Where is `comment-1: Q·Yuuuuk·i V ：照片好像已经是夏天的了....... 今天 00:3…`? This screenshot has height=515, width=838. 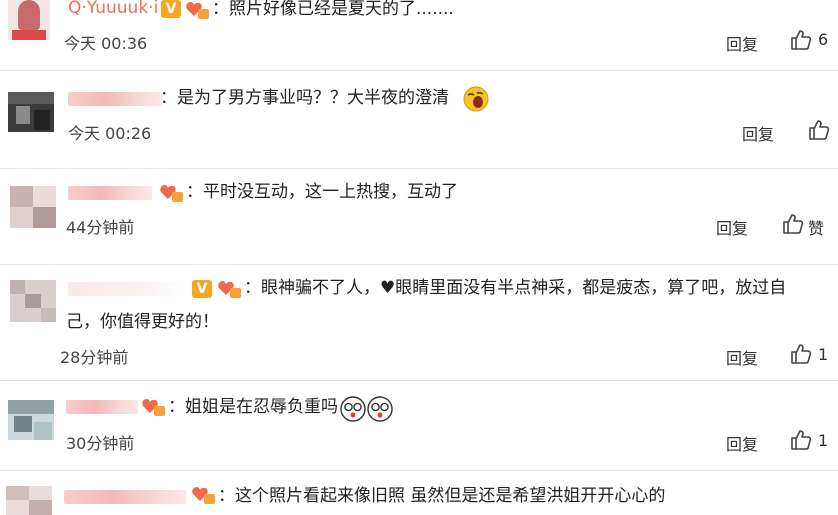
comment-1: Q·Yuuuuk·i V ：照片好像已经是夏天的了....... 今天 00:3… is located at coordinates (419, 34).